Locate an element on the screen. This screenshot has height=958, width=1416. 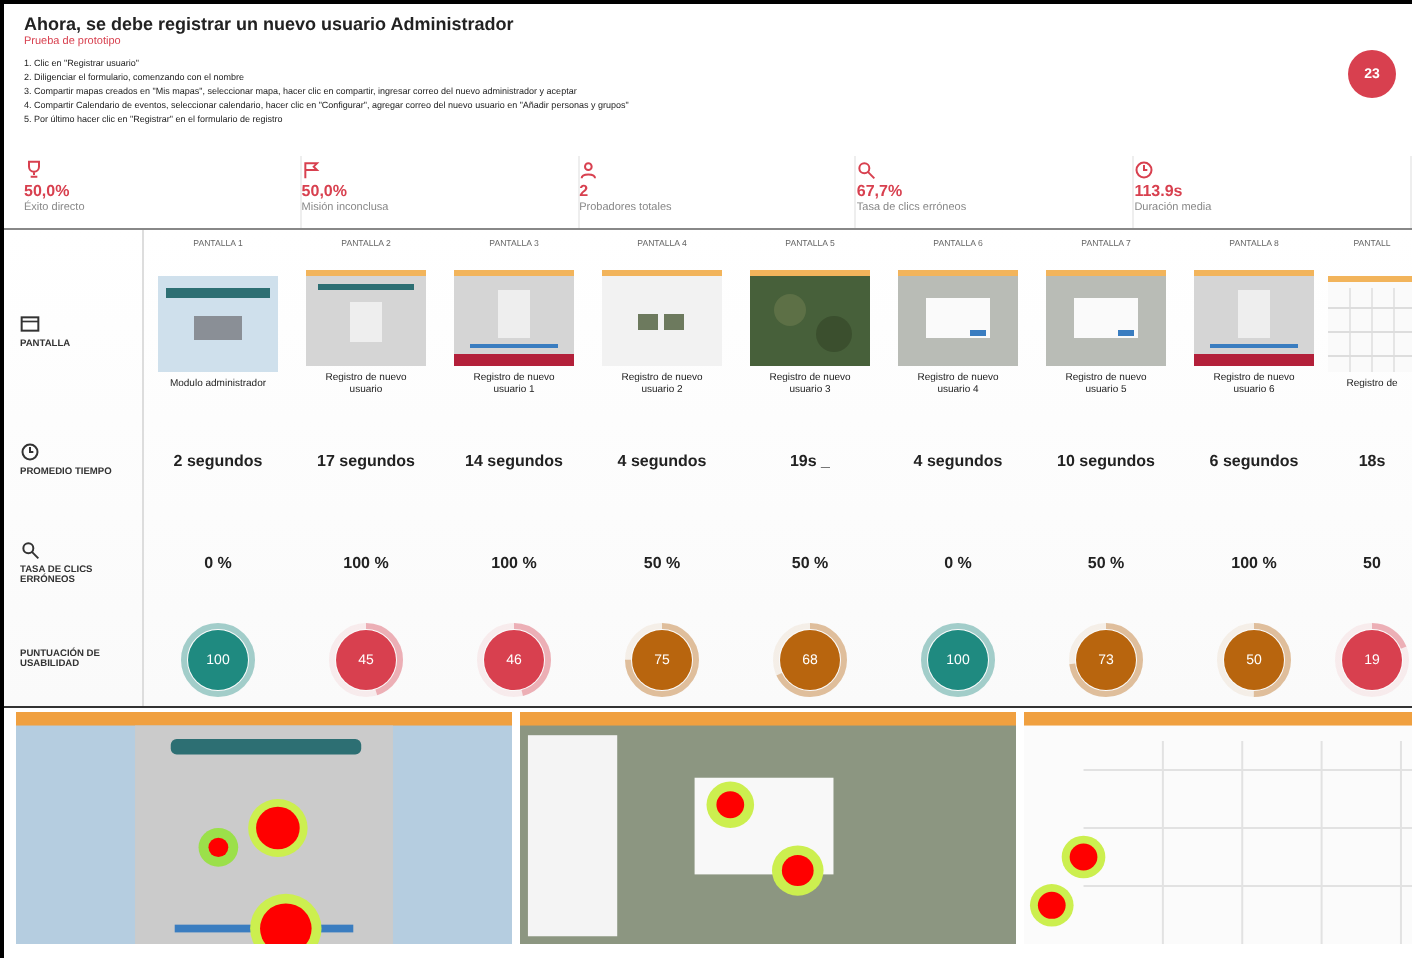
trophy-icon is located at coordinates (34, 170).